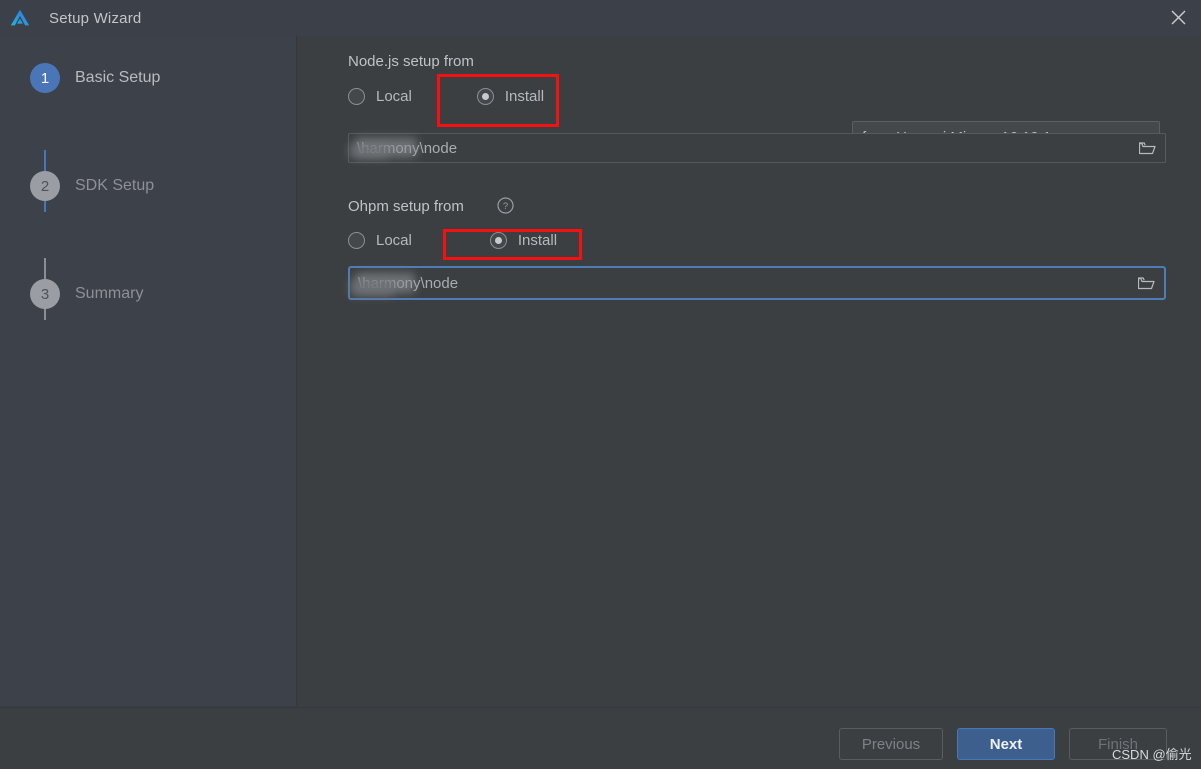 This screenshot has height=769, width=1201. I want to click on question-circle-icon: ?, so click(505, 205).